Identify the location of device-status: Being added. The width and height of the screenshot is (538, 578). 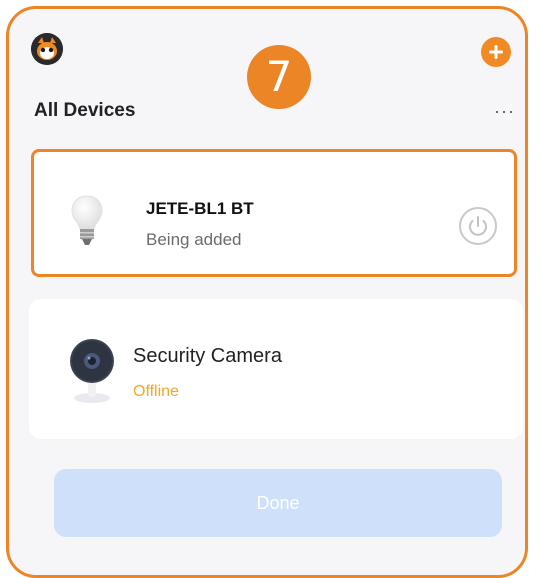
(194, 239).